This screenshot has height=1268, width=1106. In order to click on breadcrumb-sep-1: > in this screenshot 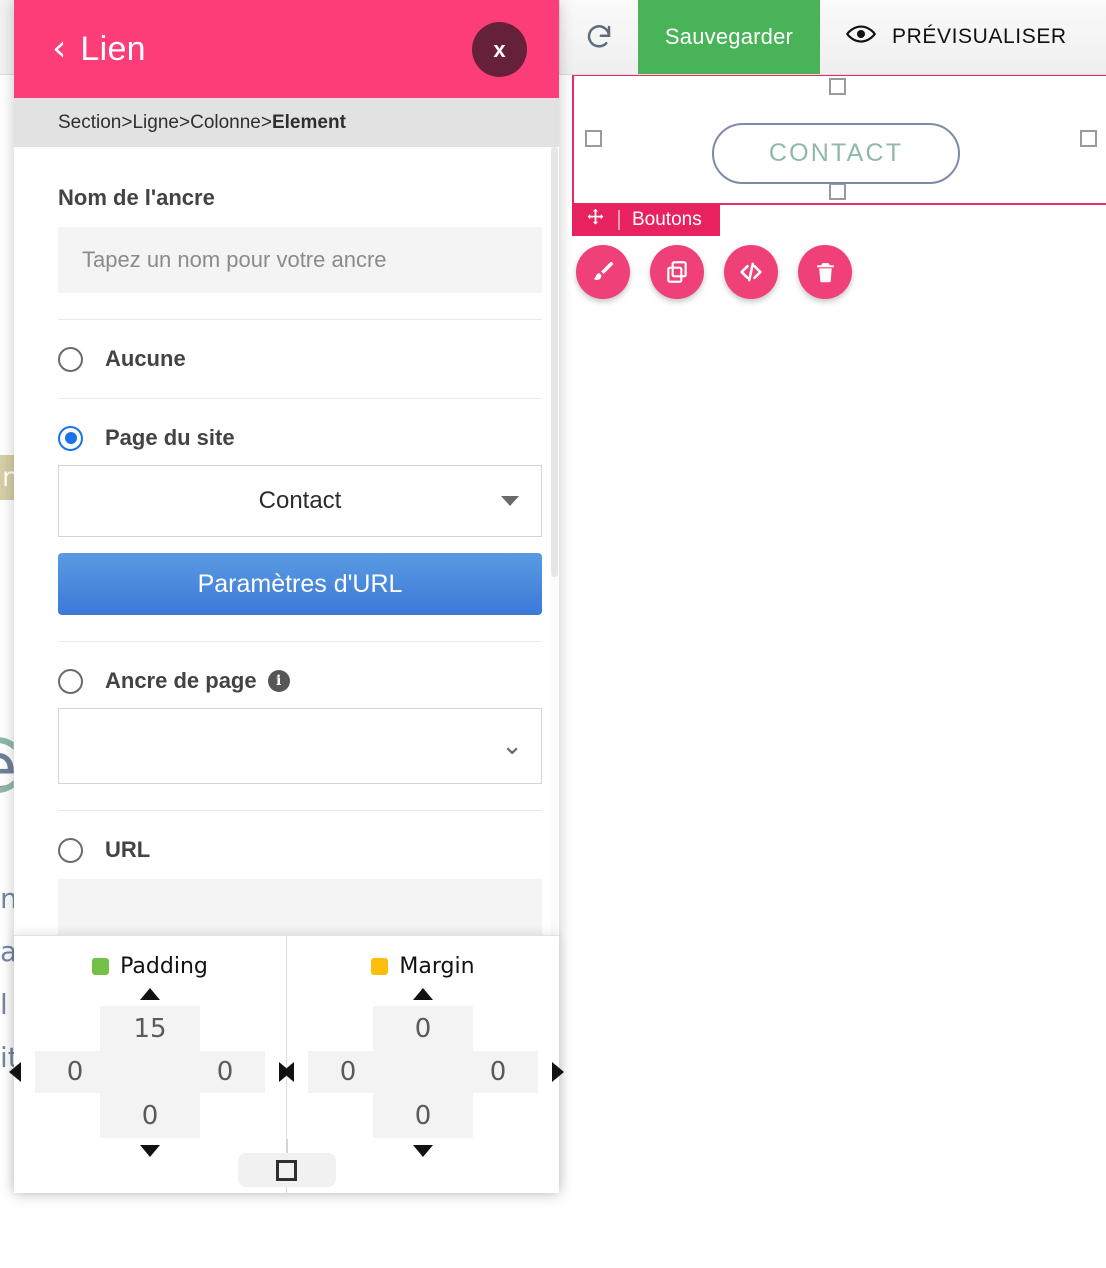, I will do `click(127, 122)`.